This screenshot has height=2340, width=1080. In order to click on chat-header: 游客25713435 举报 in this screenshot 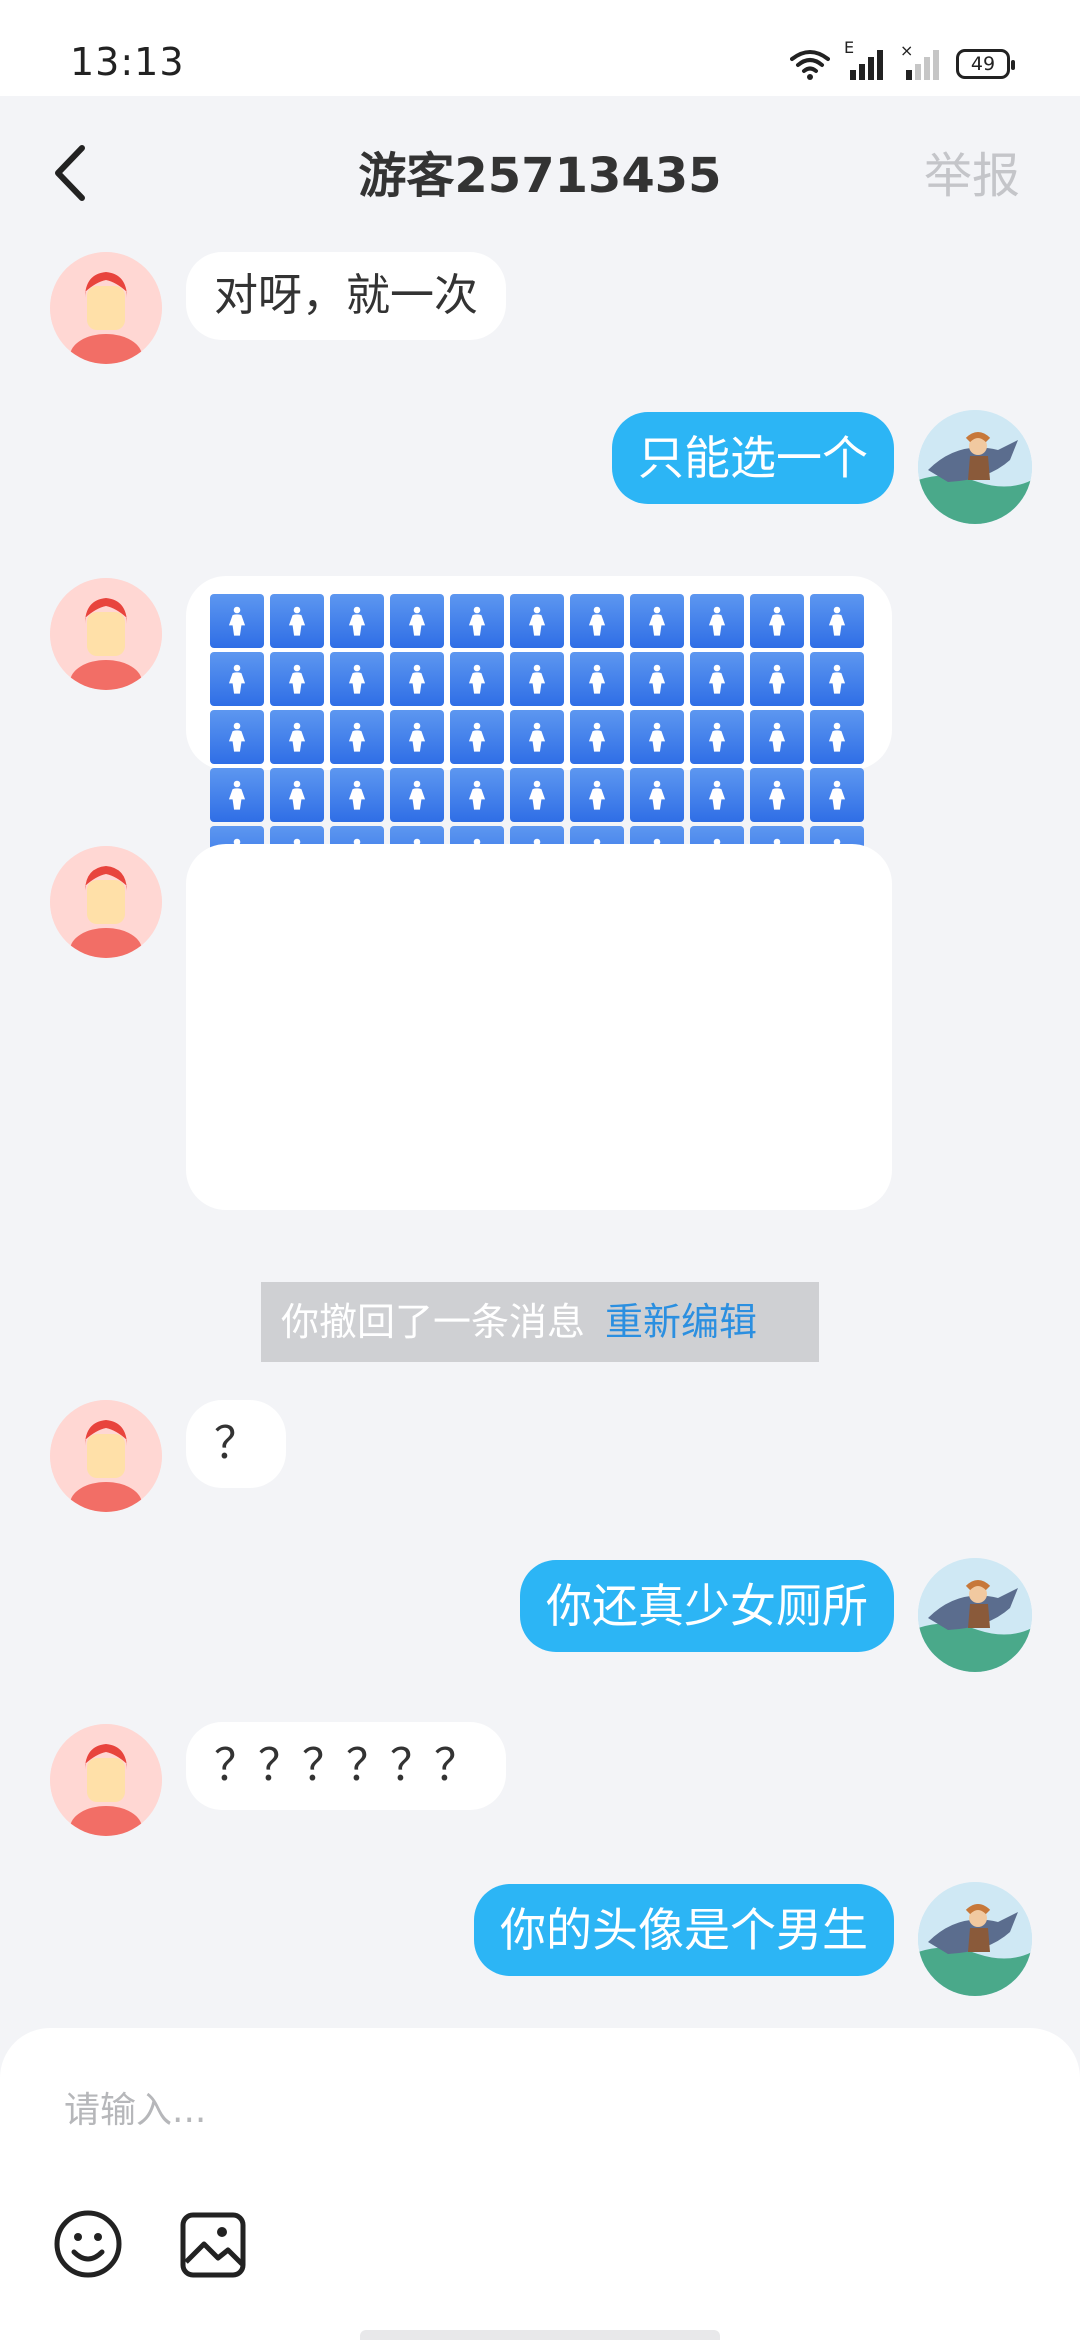, I will do `click(540, 171)`.